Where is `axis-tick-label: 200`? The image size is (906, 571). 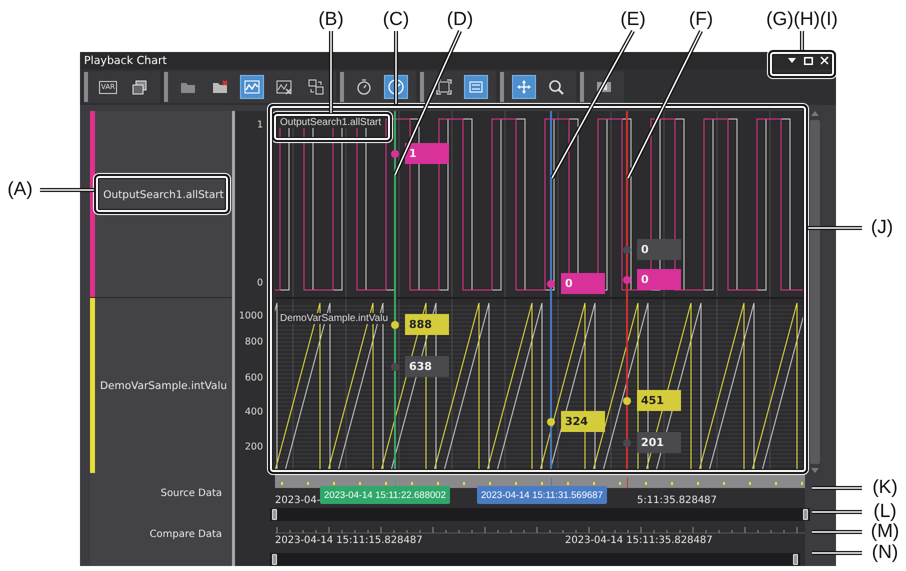 axis-tick-label: 200 is located at coordinates (253, 447).